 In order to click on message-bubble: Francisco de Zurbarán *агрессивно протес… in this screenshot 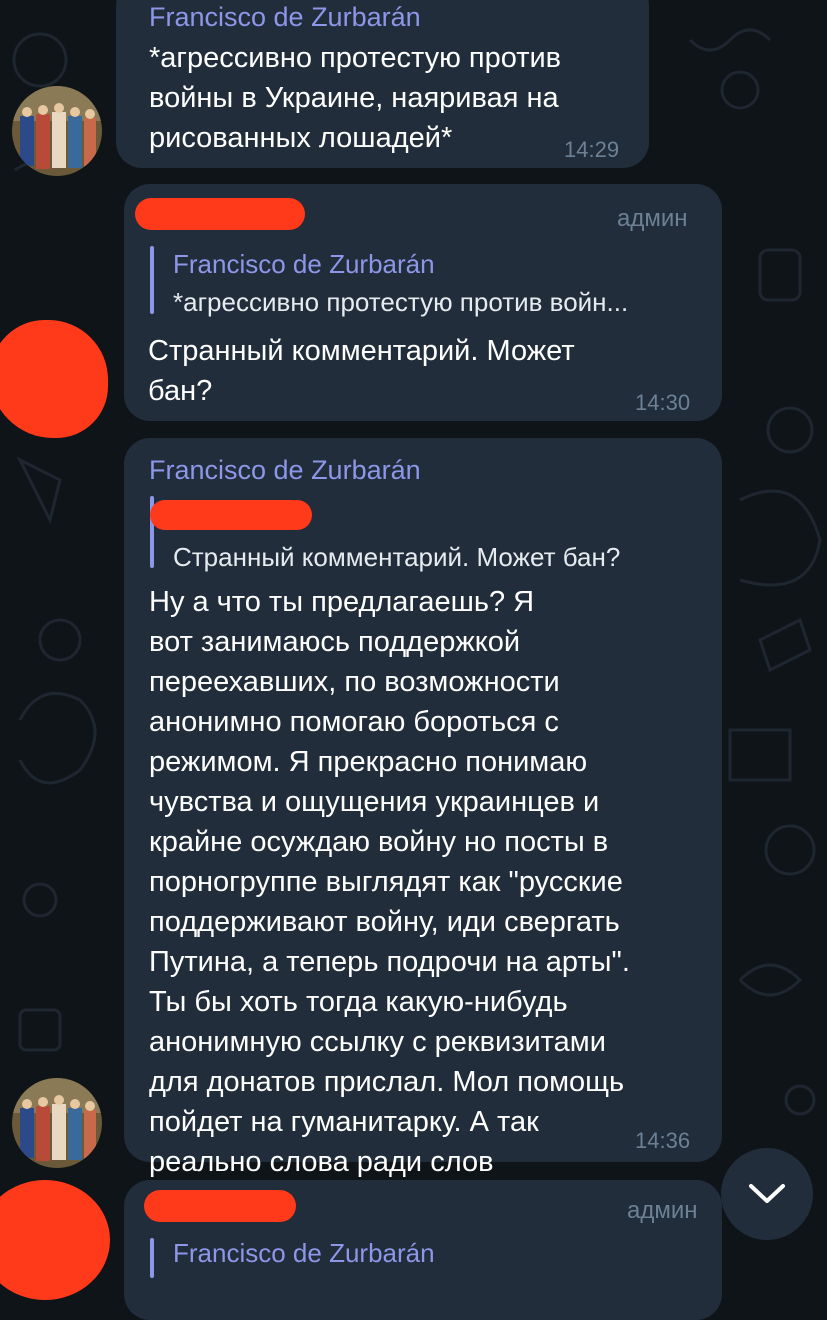, I will do `click(382, 84)`.